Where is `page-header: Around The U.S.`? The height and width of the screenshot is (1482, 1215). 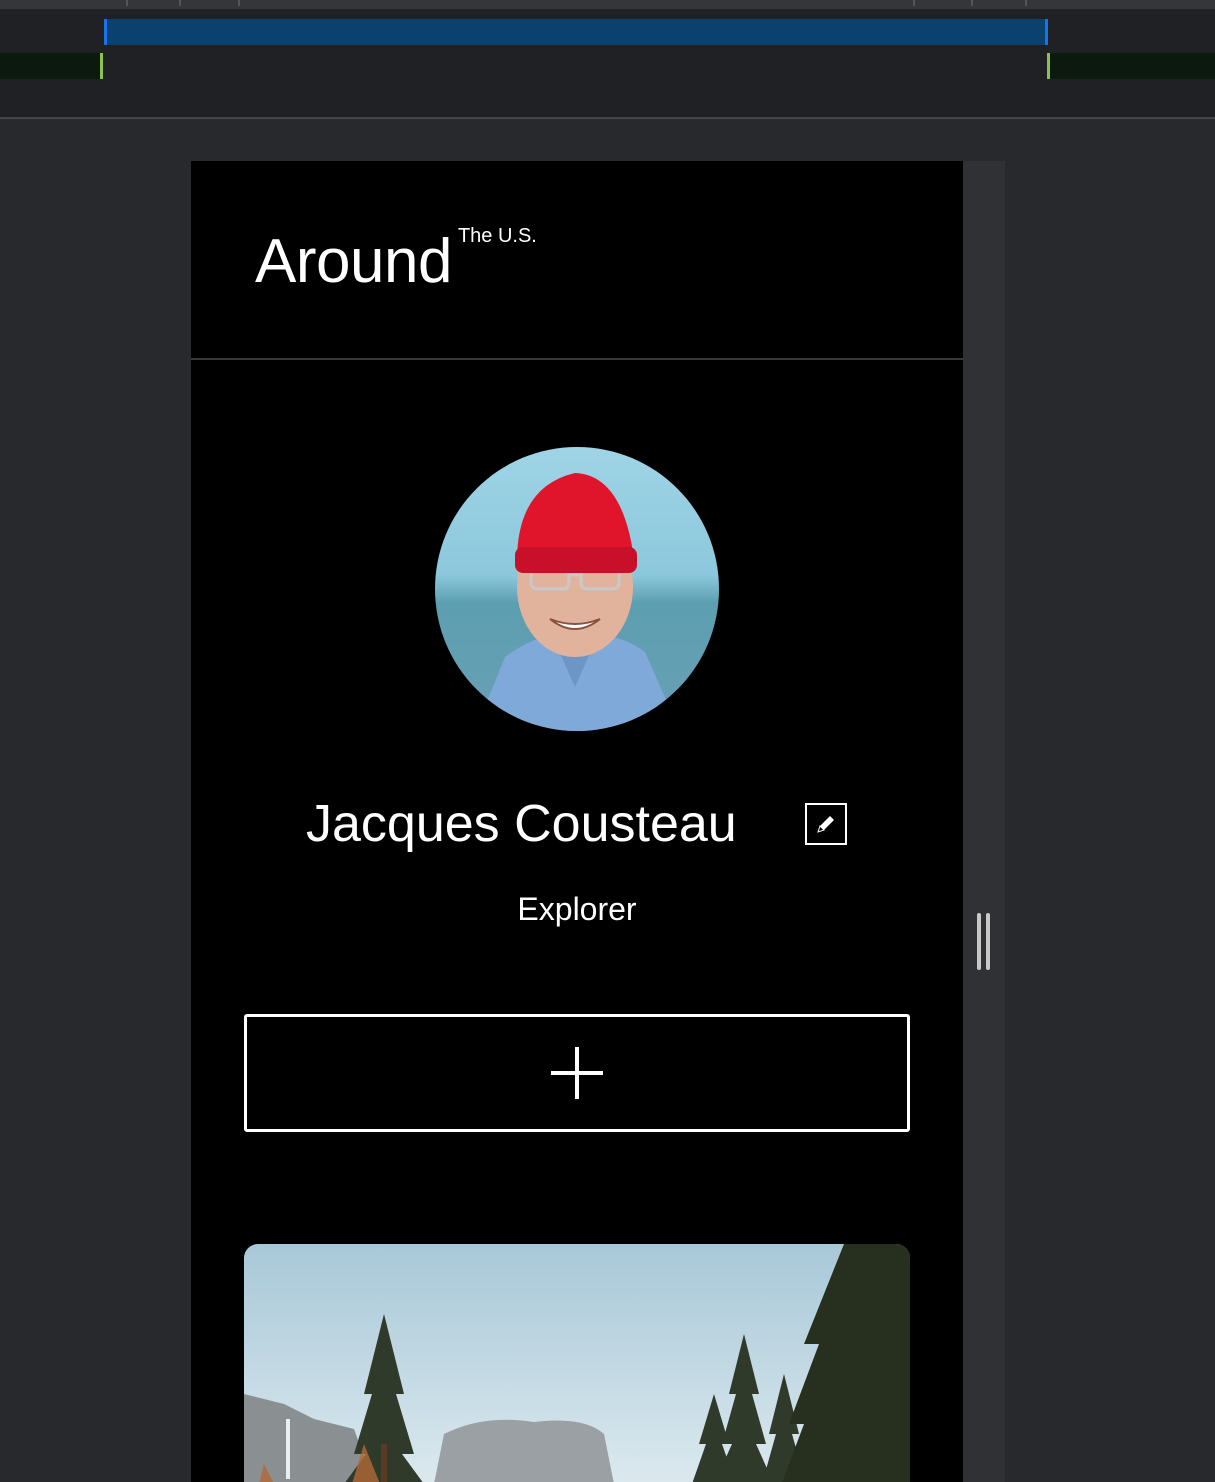
page-header: Around The U.S. is located at coordinates (577, 260).